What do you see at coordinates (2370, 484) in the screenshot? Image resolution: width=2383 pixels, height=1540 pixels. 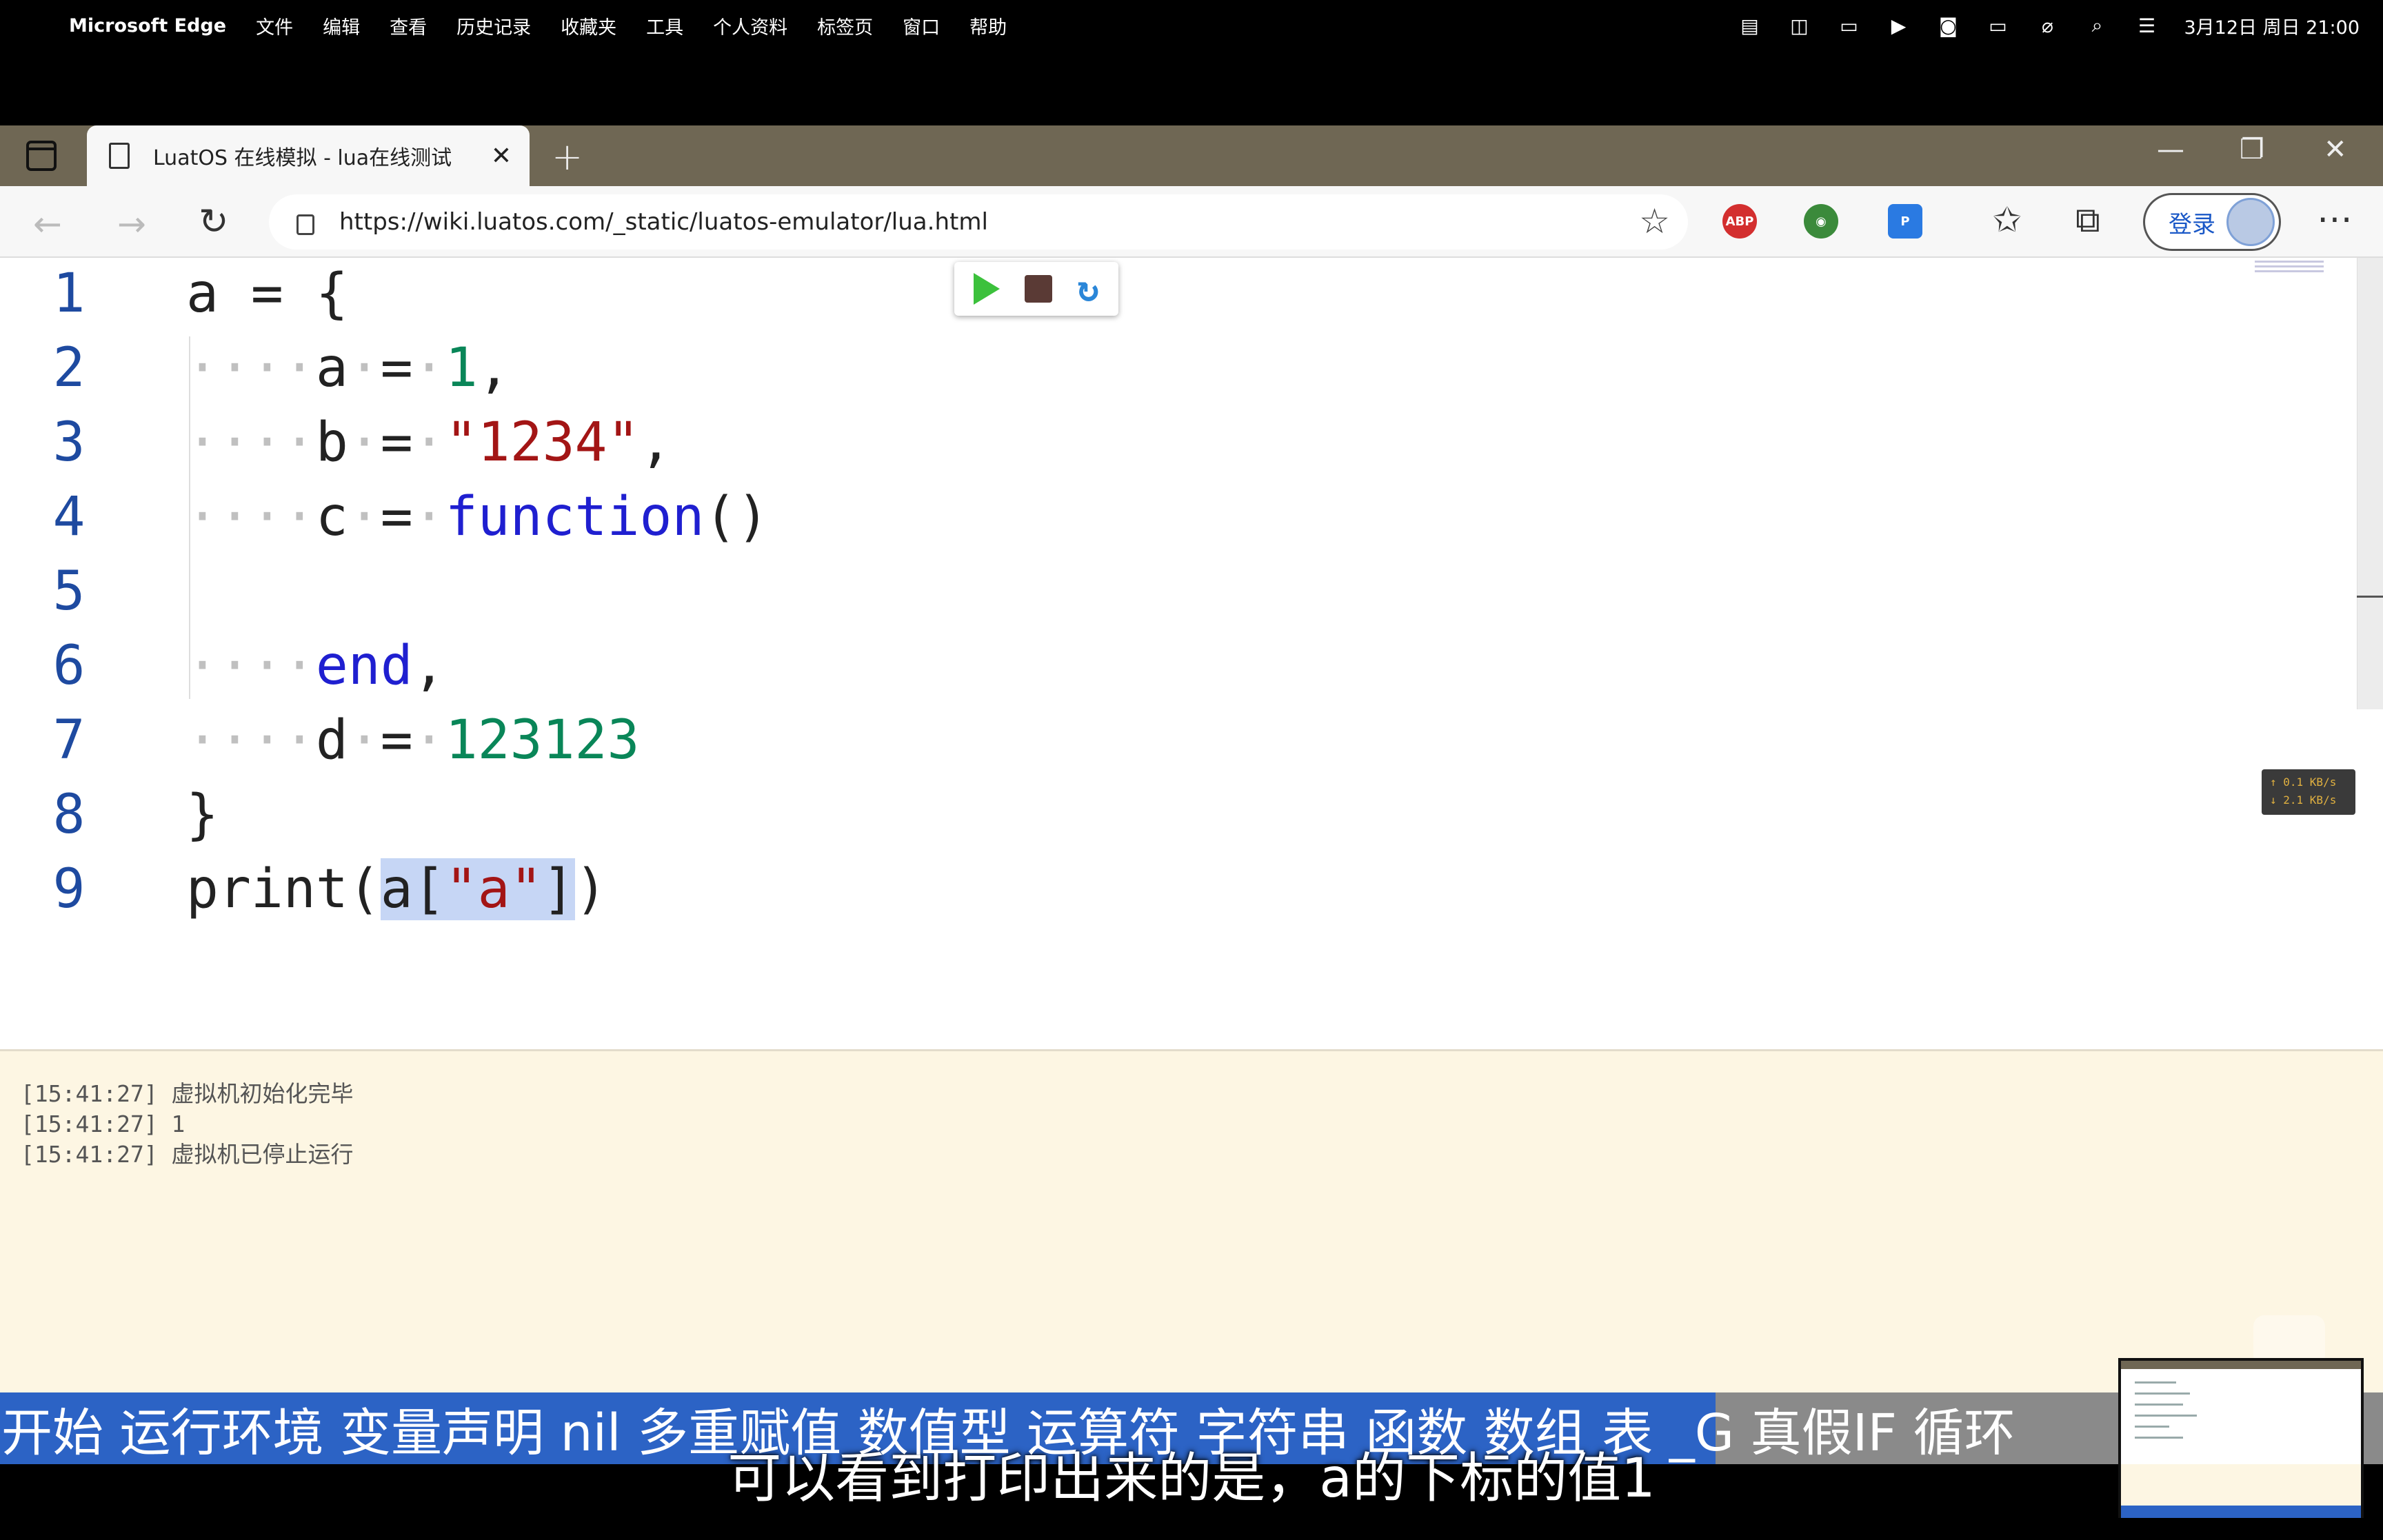 I see `editor-scrollbar` at bounding box center [2370, 484].